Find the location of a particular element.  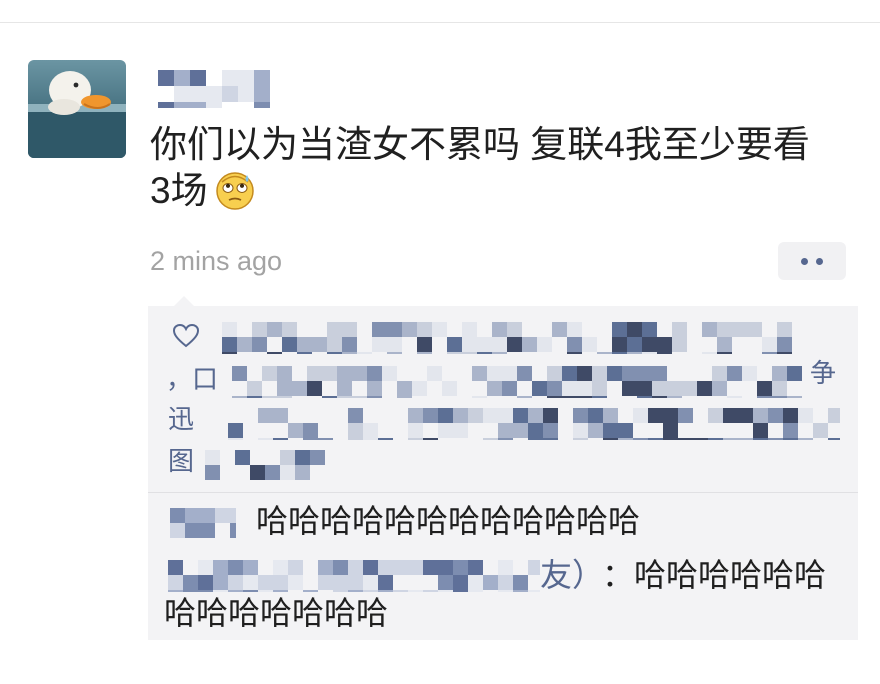

likes-name-fragment: 争 is located at coordinates (823, 373).